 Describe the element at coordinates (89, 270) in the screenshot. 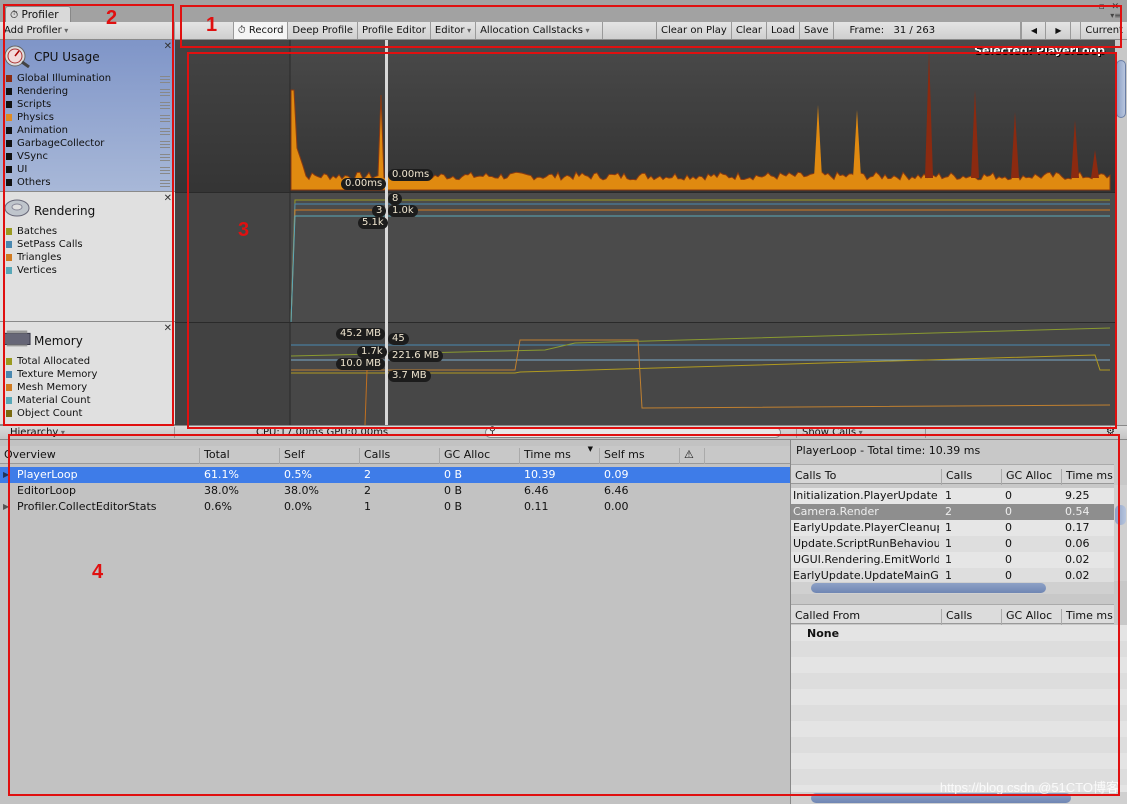

I see `rendering-legend-item: Vertices` at that location.